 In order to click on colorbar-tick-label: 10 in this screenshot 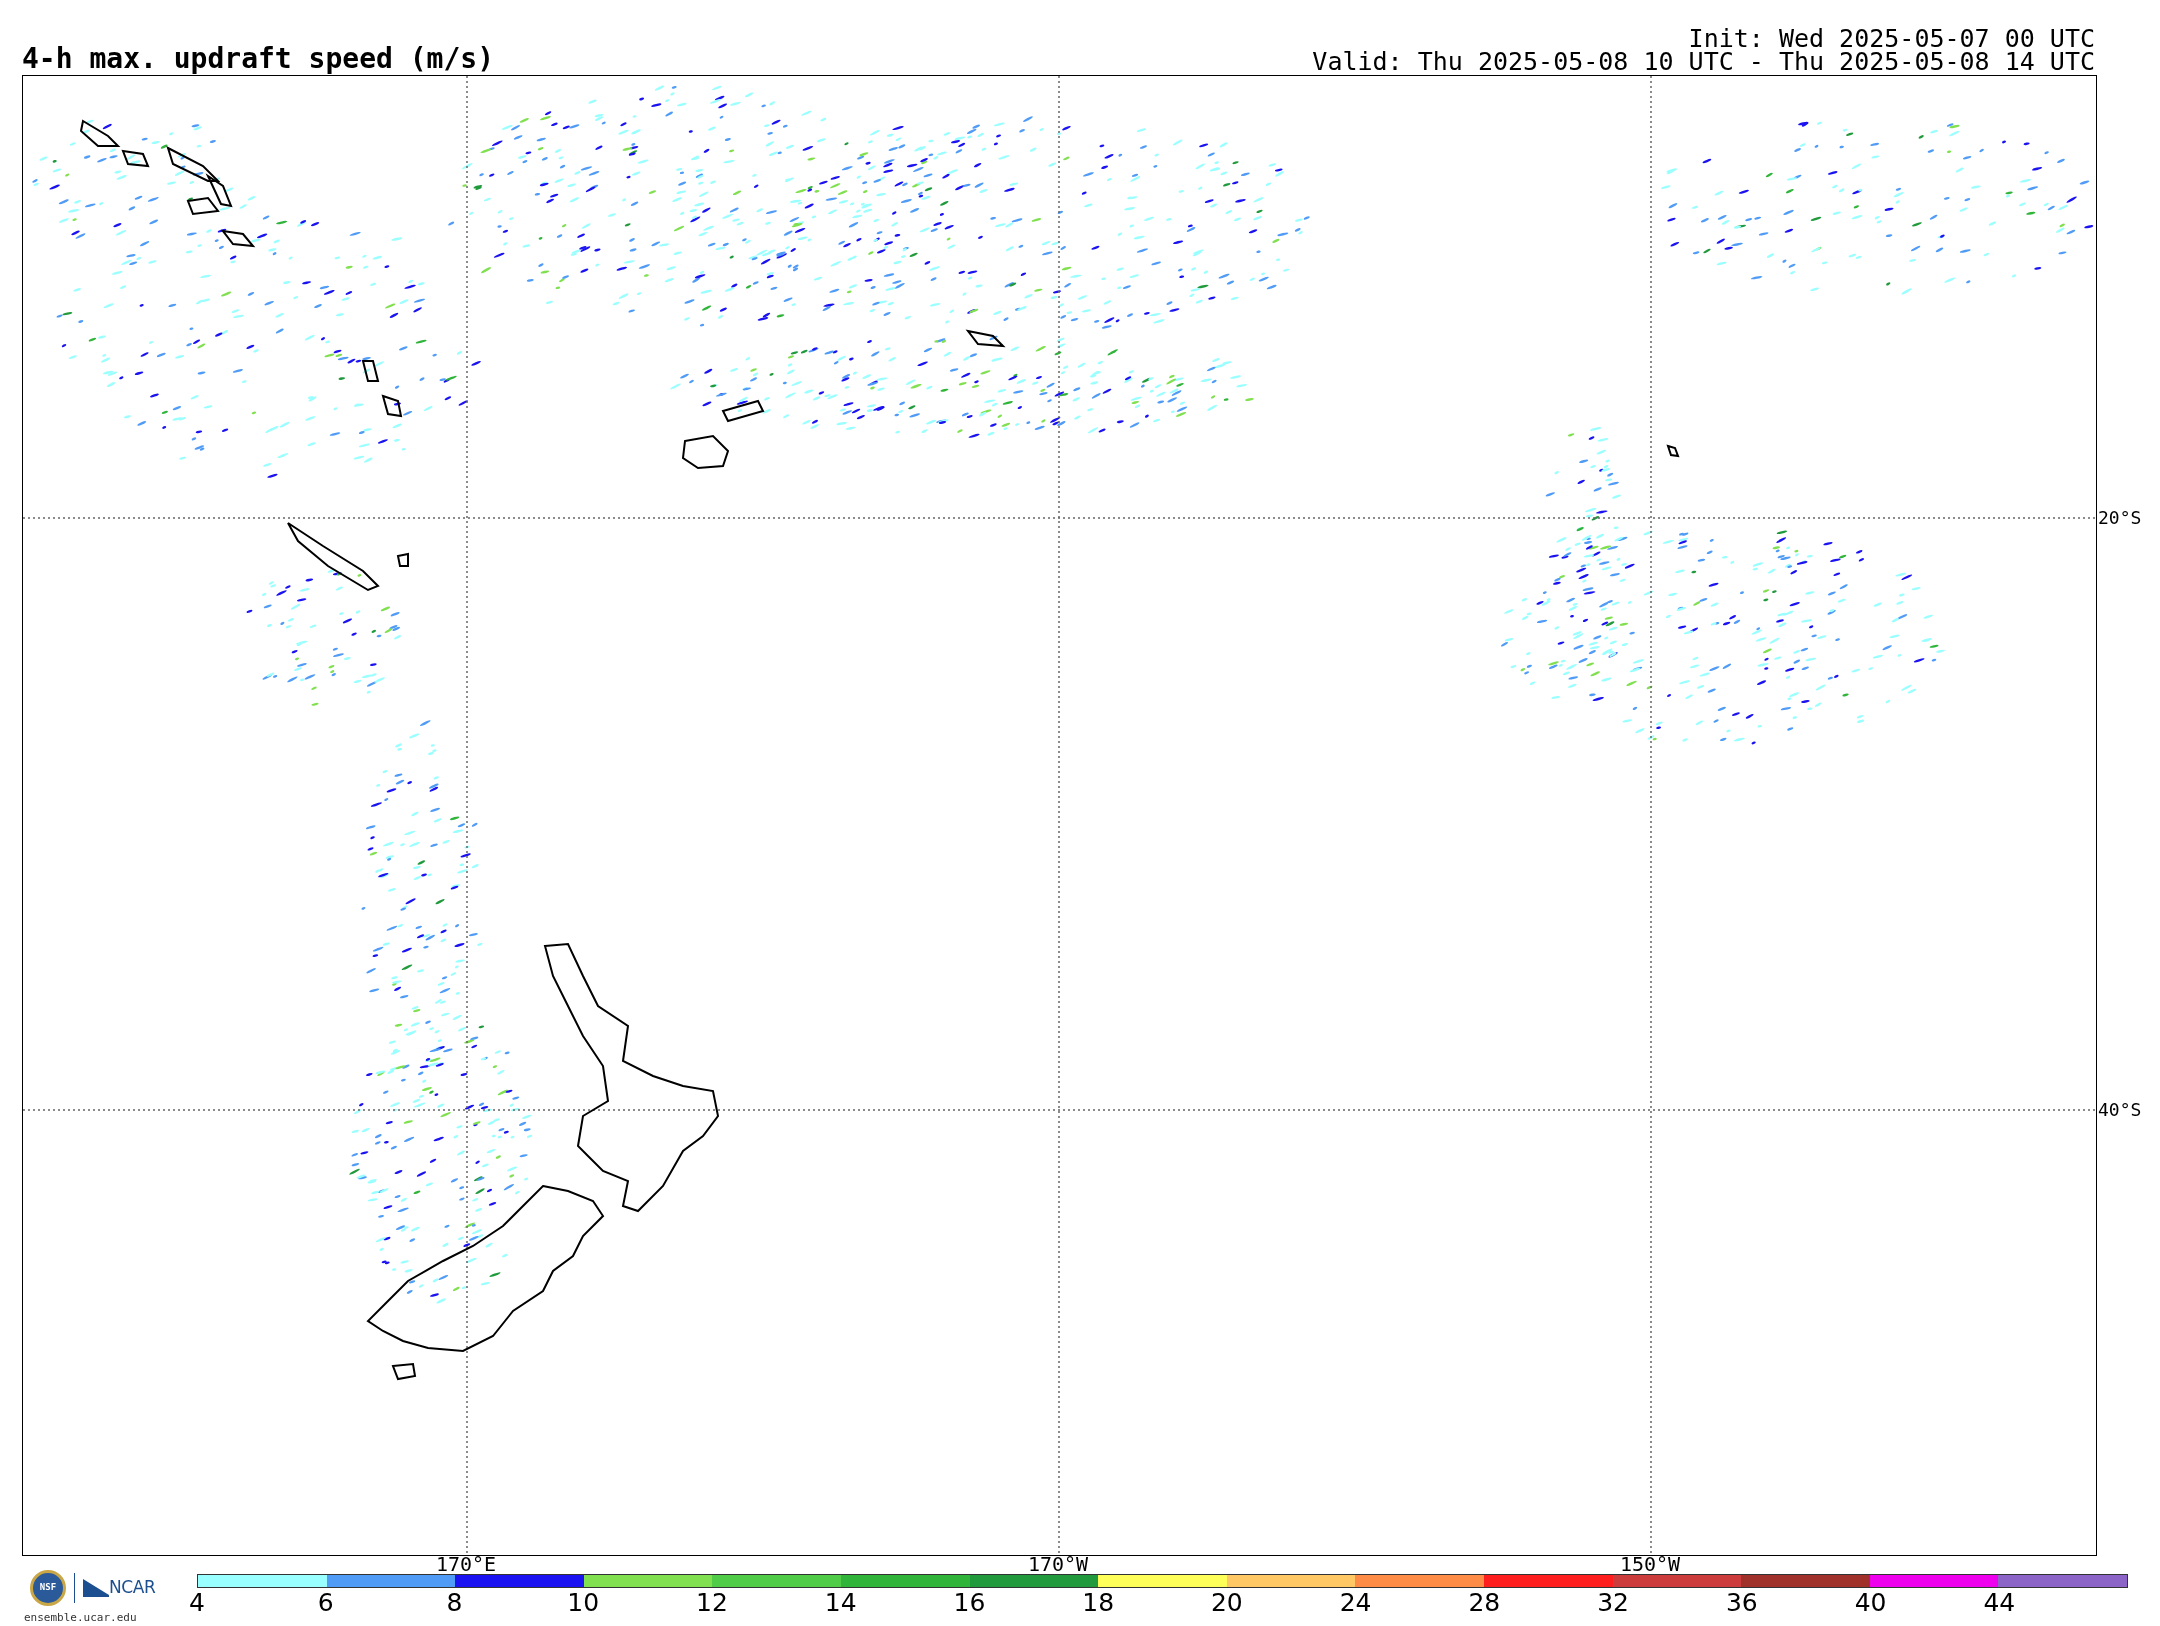, I will do `click(583, 1602)`.